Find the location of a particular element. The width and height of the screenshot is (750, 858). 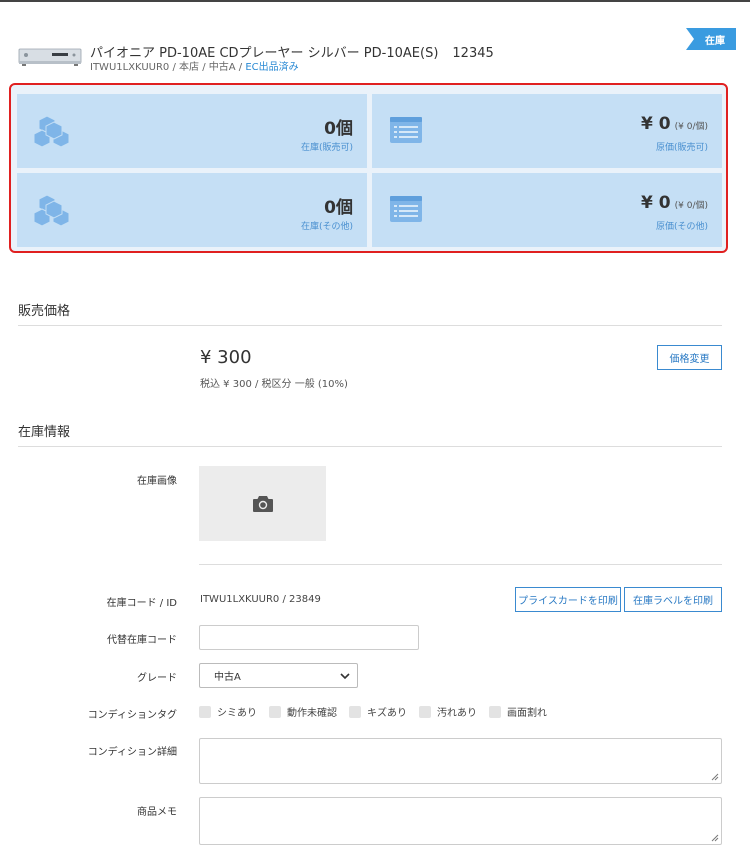

grade-select: 中古A is located at coordinates (278, 675).